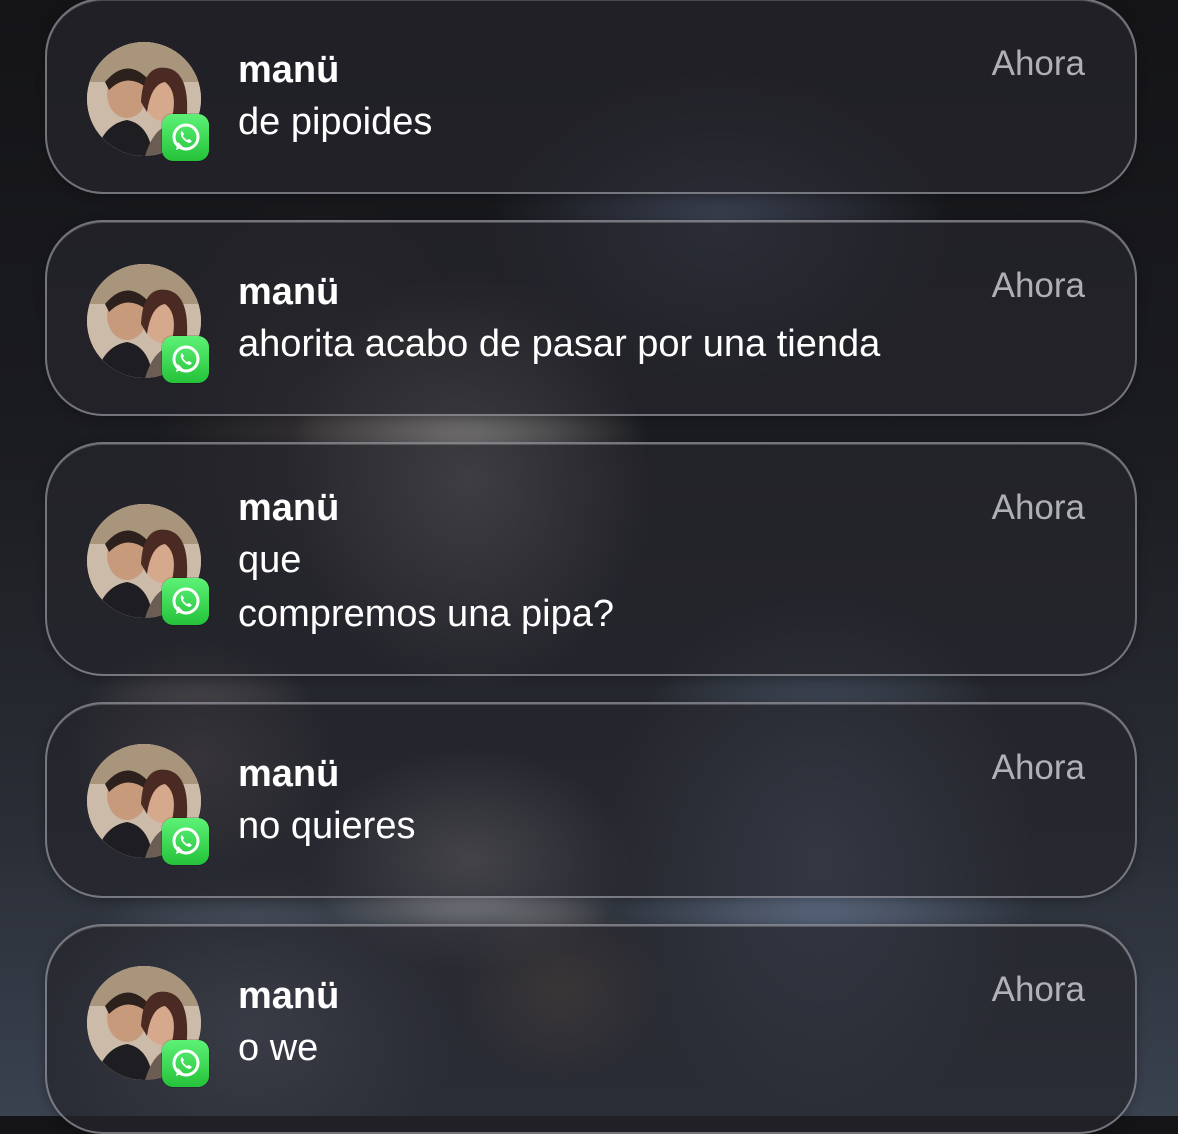 Image resolution: width=1178 pixels, height=1134 pixels. What do you see at coordinates (270, 560) in the screenshot?
I see `message-line: que` at bounding box center [270, 560].